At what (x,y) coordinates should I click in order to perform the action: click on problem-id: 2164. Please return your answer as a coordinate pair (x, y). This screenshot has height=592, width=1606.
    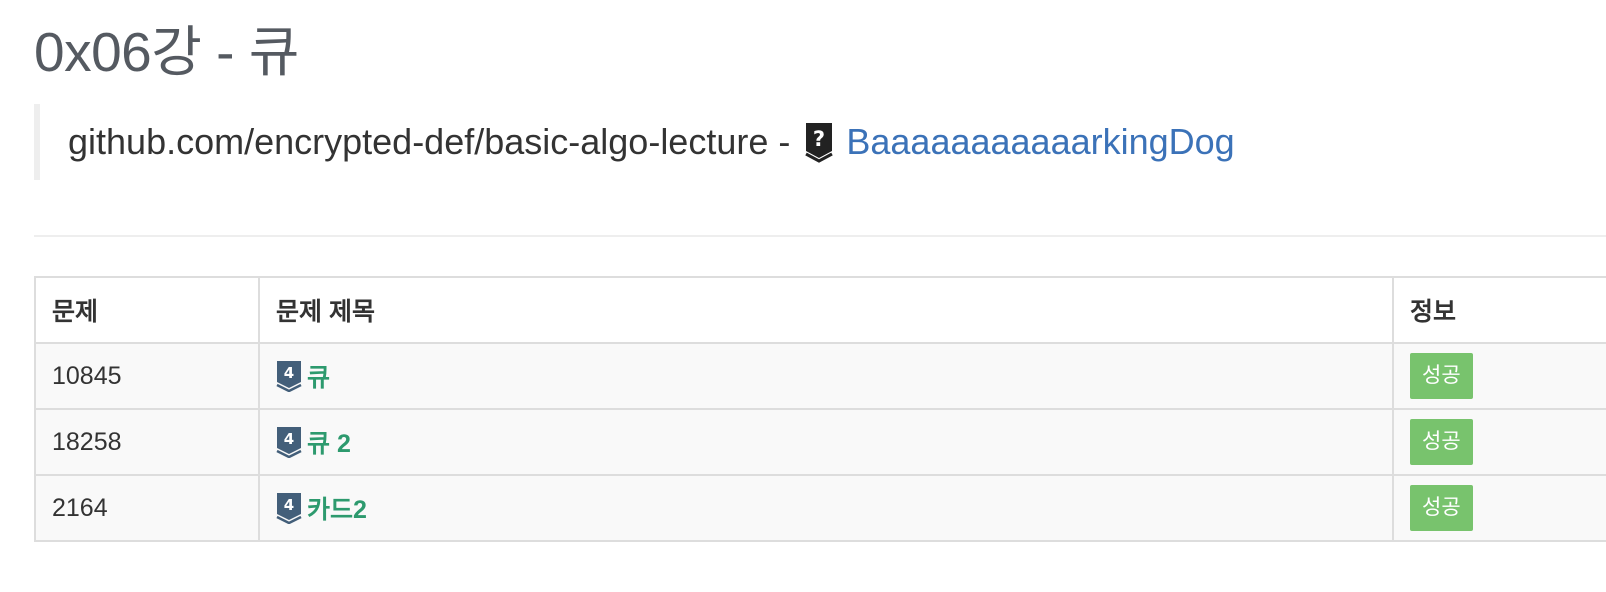
    Looking at the image, I should click on (147, 508).